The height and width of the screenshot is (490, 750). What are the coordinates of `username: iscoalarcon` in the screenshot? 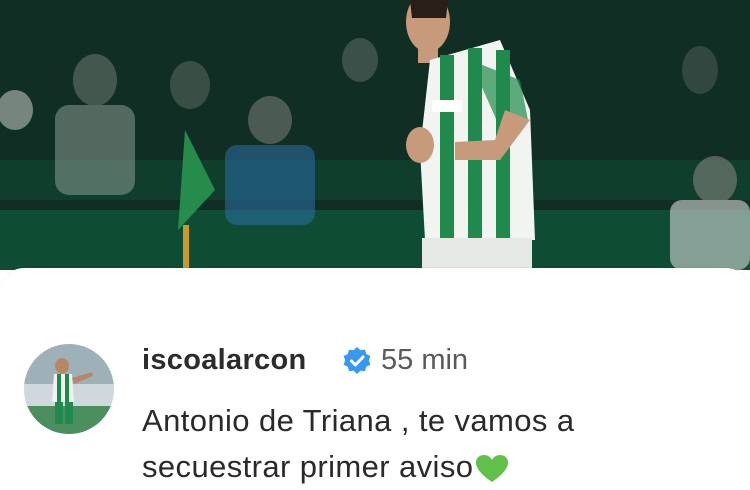 It's located at (224, 360).